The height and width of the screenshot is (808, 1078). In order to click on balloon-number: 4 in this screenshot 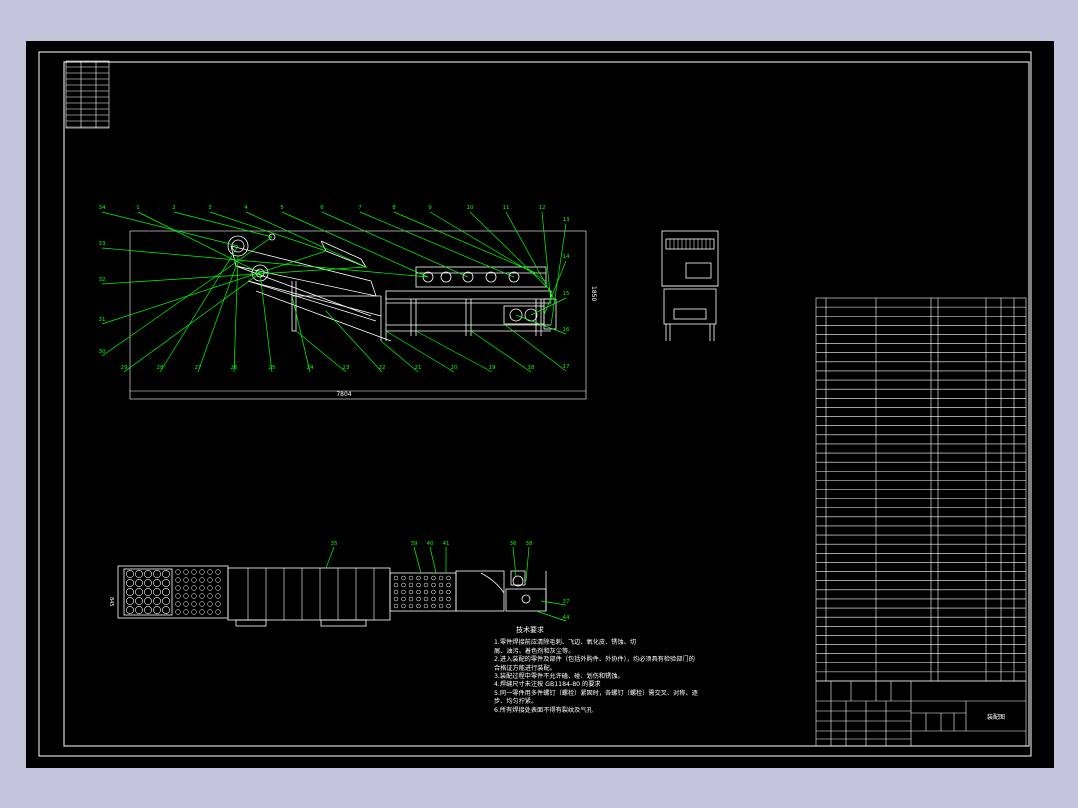, I will do `click(246, 208)`.